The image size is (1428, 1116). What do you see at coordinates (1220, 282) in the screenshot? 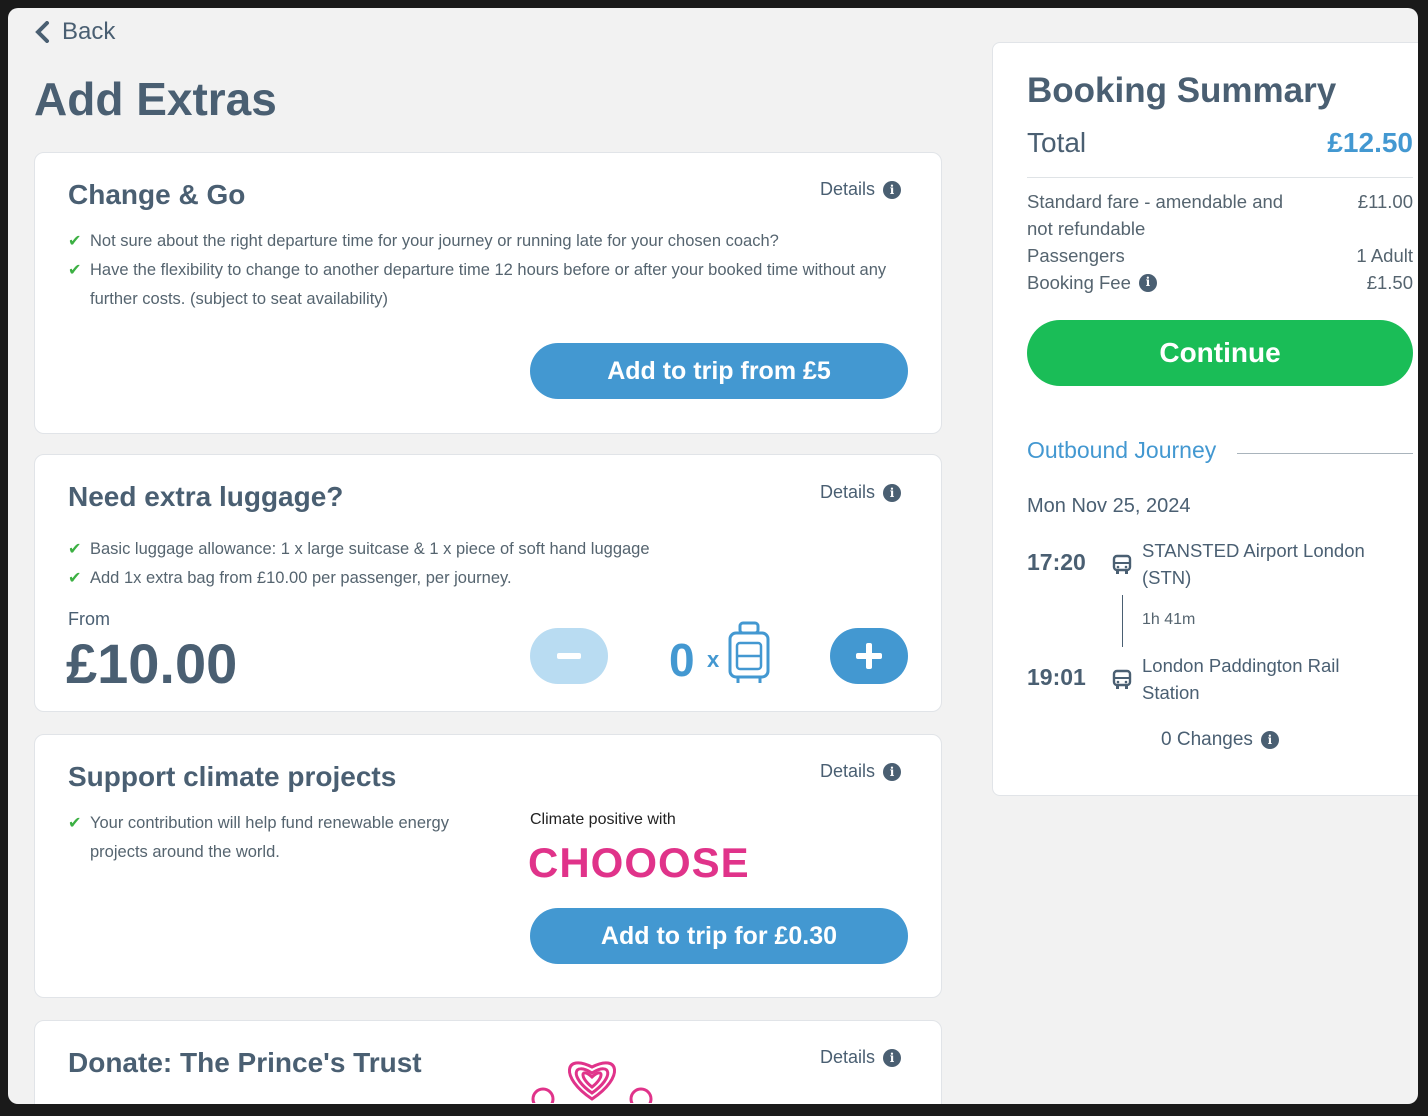
I see `booking-fee-row: Booking Fee i £1.50` at bounding box center [1220, 282].